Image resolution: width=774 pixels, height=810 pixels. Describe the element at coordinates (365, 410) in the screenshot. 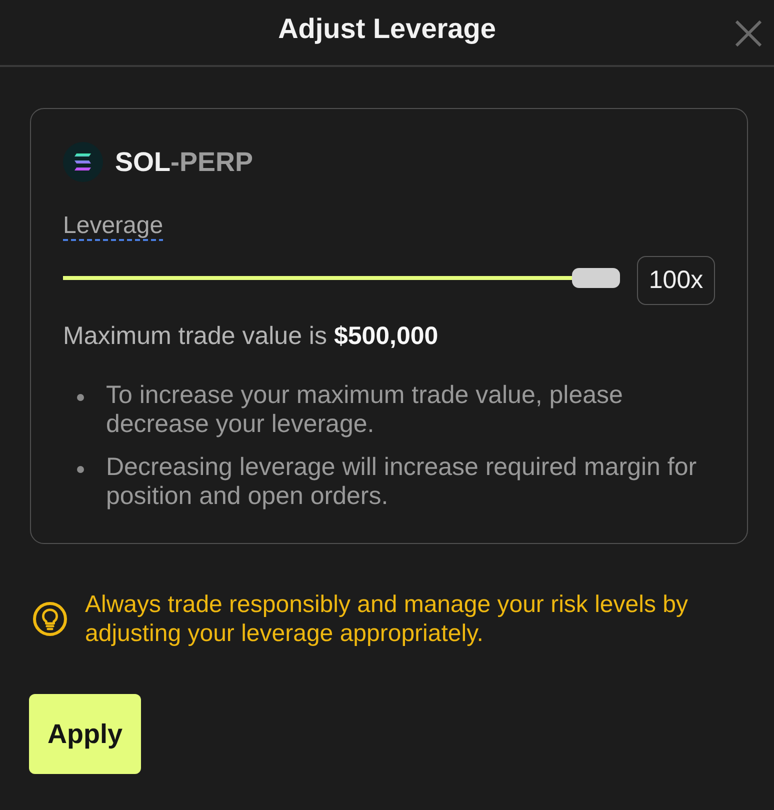

I see `note-text: To increase your maximum trade value, please decrease your leverage.` at that location.